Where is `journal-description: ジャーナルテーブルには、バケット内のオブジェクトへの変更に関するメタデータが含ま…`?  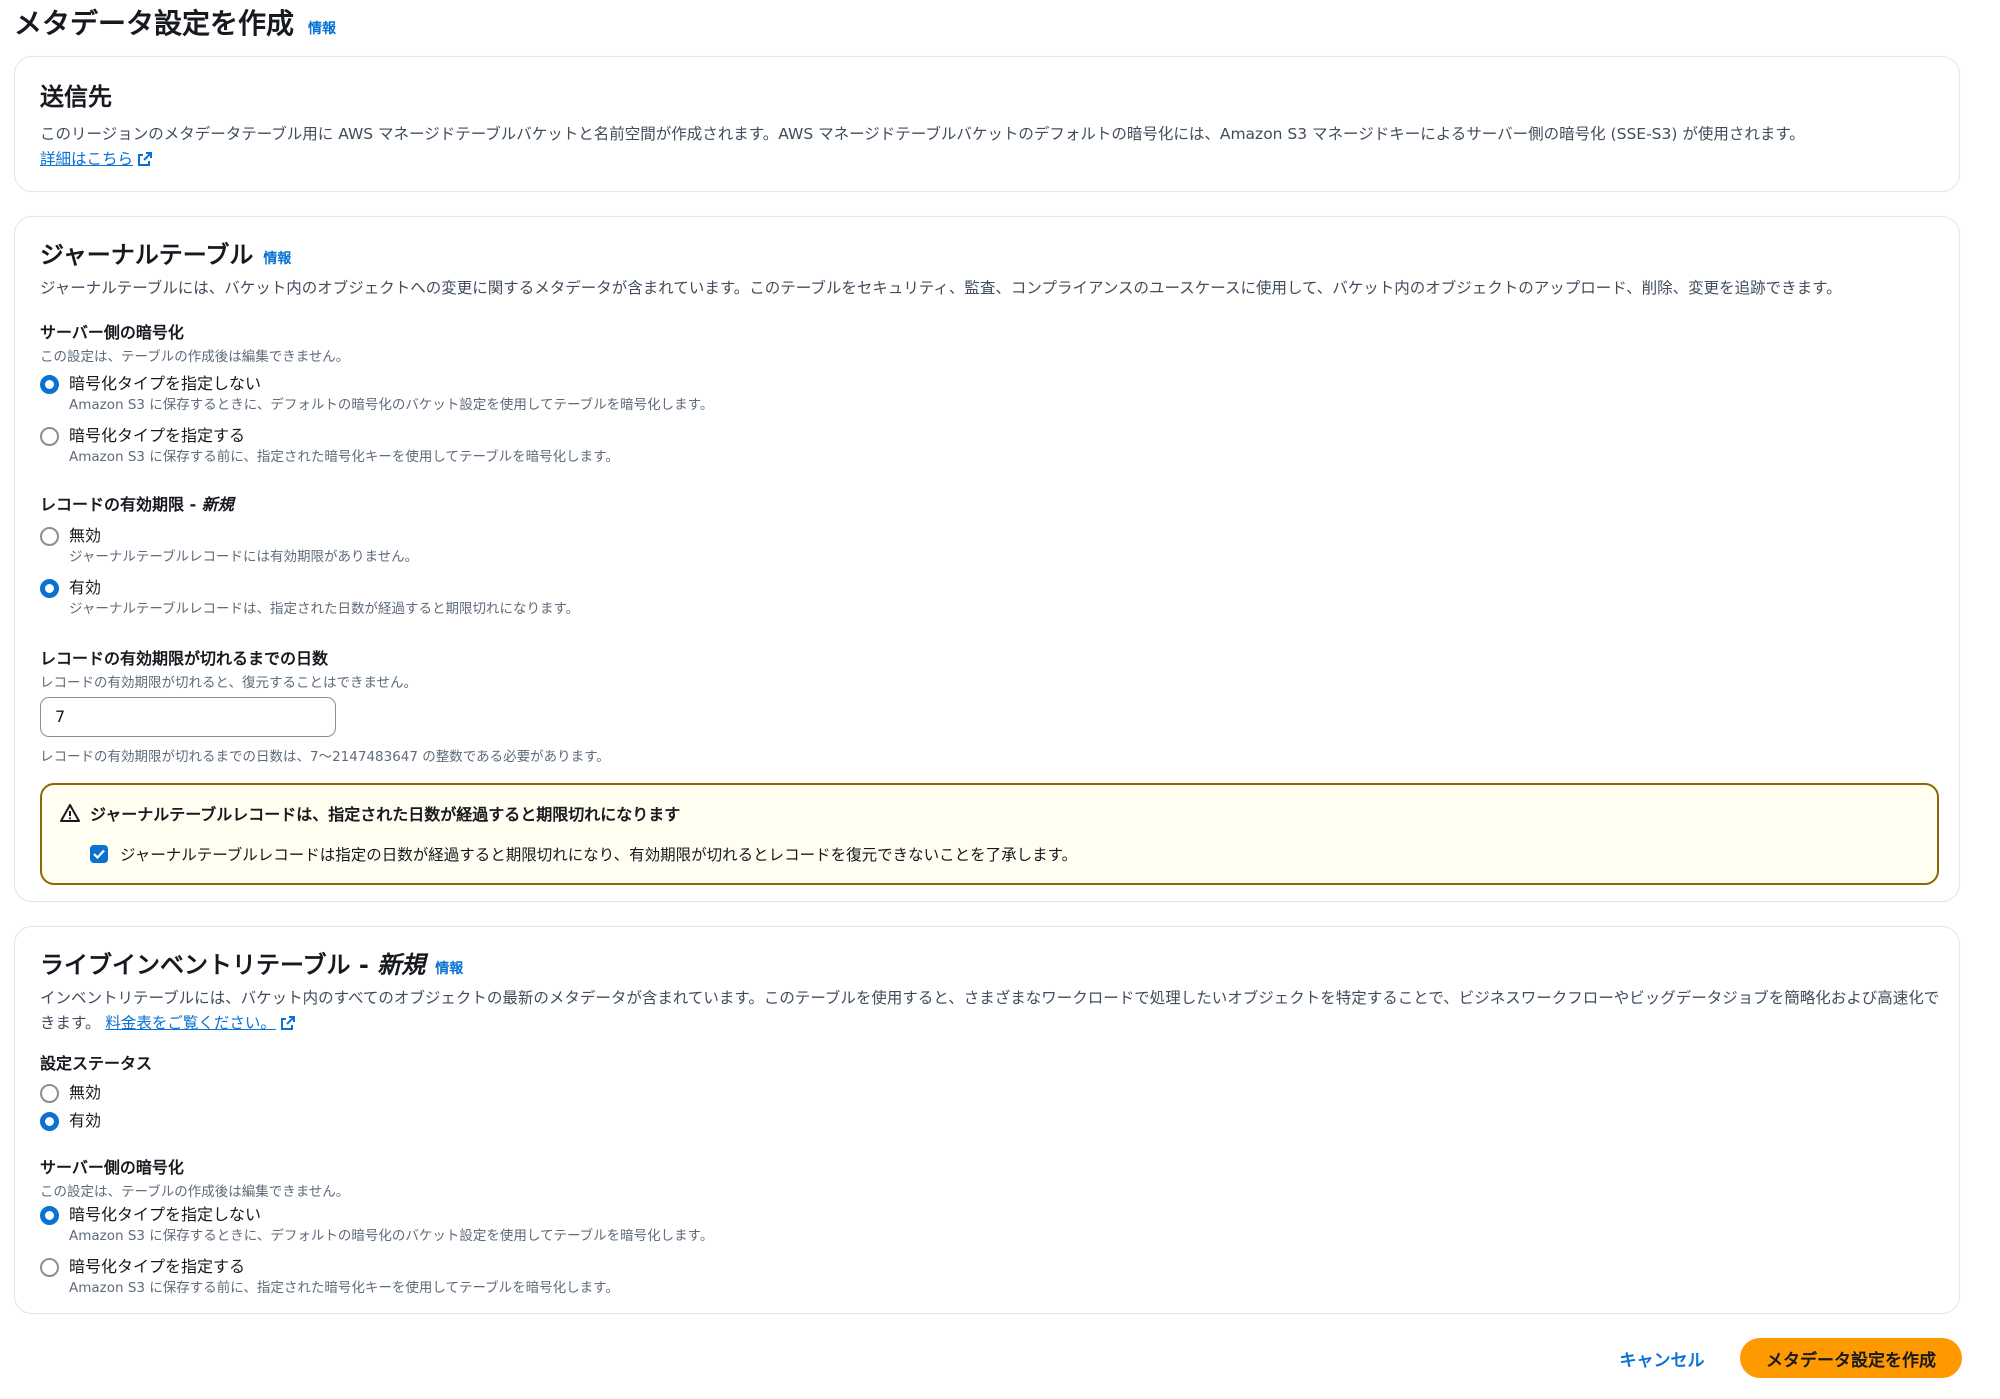 journal-description: ジャーナルテーブルには、バケット内のオブジェクトへの変更に関するメタデータが含ま… is located at coordinates (941, 288).